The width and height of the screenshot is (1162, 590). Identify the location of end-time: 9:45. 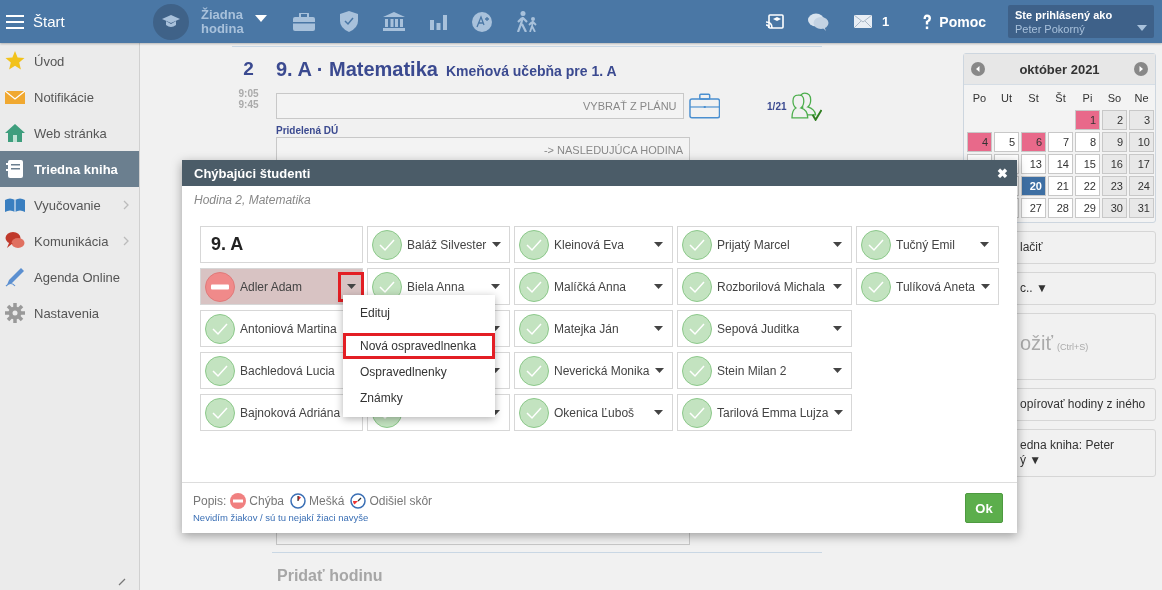
(248, 104).